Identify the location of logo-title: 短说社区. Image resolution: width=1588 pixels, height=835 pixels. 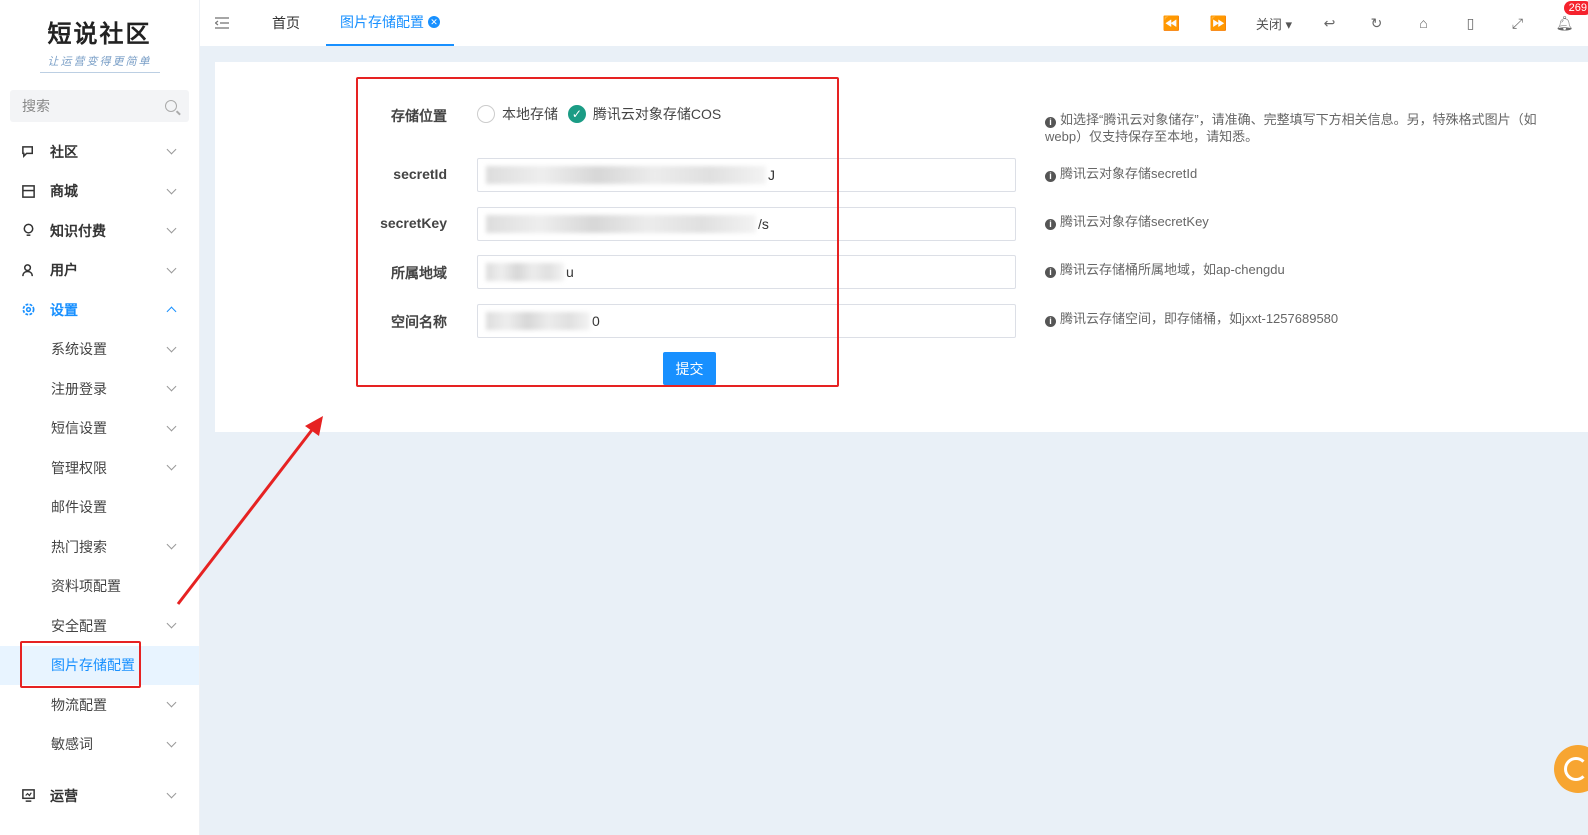
(99, 33).